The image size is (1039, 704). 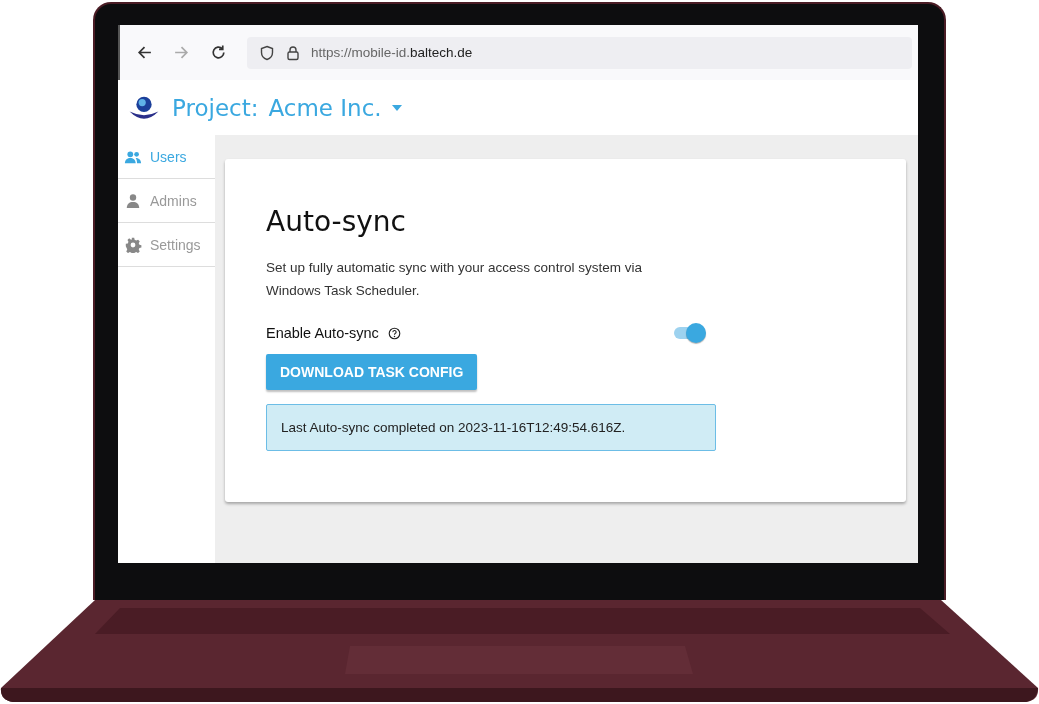 I want to click on back-arrow-icon, so click(x=144, y=52).